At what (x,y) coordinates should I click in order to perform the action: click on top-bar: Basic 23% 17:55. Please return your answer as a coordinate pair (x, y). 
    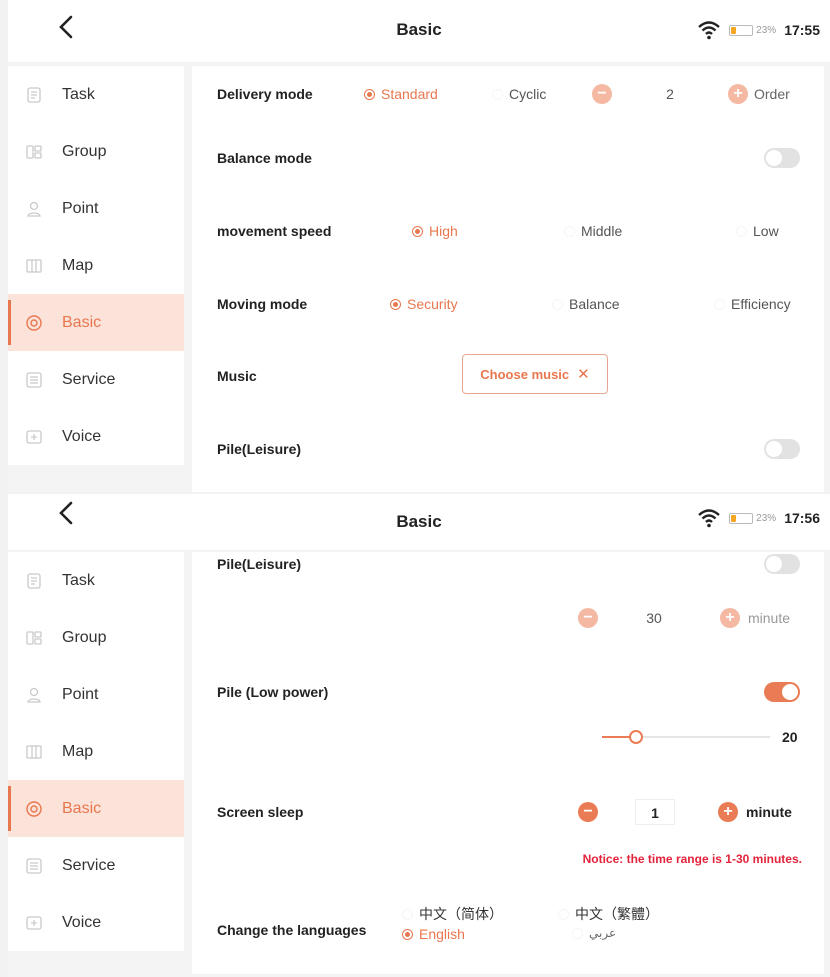
    Looking at the image, I should click on (419, 31).